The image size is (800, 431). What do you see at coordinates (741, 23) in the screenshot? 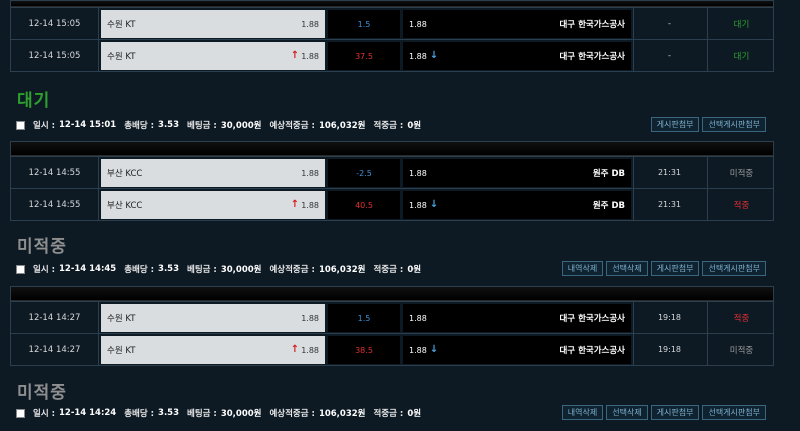
I see `result-status: 대기` at bounding box center [741, 23].